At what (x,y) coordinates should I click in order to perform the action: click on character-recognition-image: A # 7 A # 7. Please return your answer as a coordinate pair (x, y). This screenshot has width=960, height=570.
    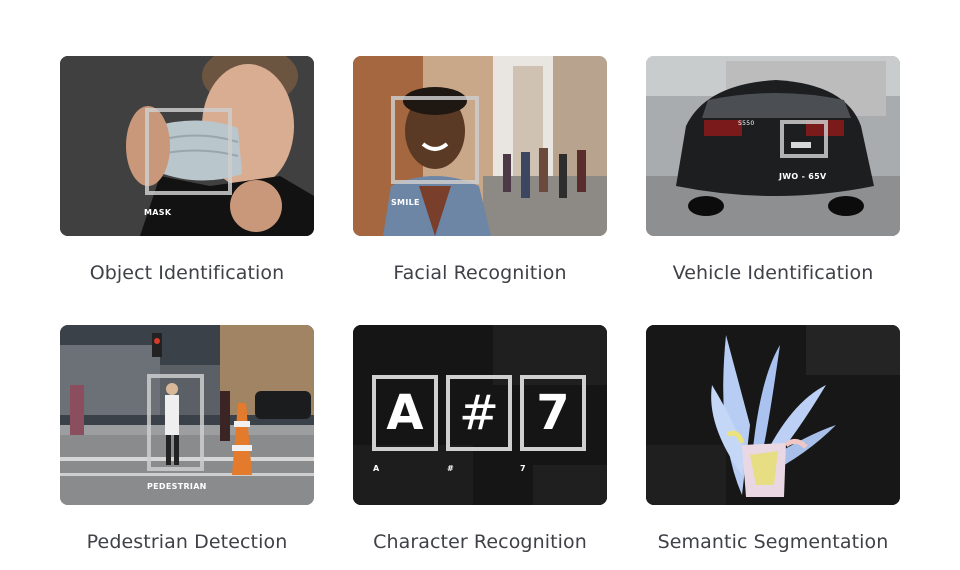
    Looking at the image, I should click on (480, 415).